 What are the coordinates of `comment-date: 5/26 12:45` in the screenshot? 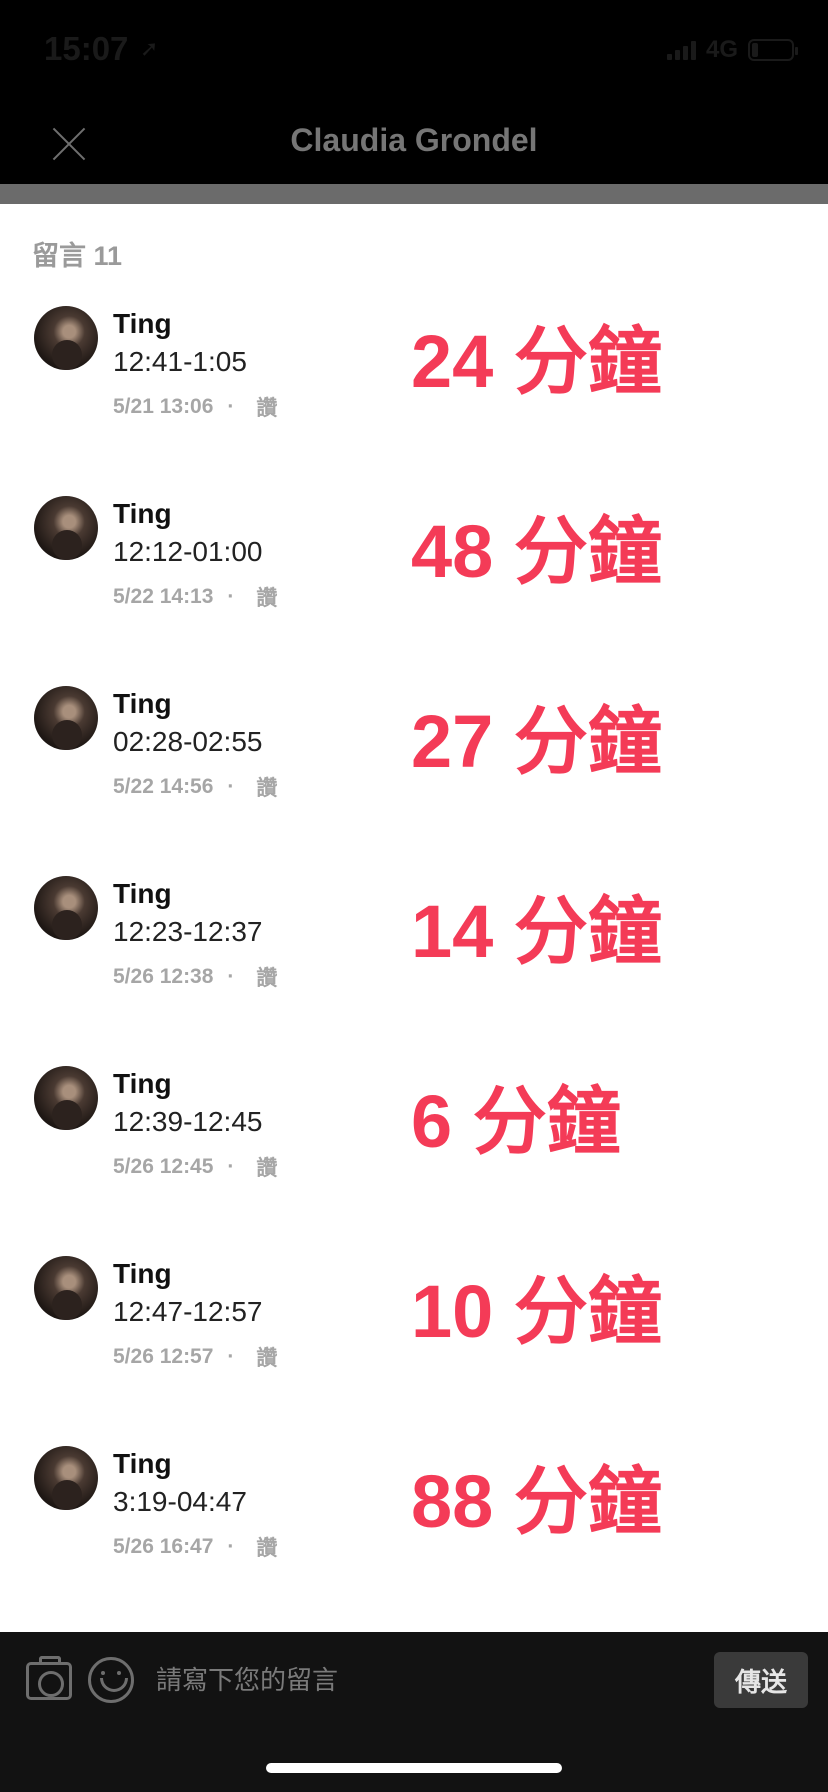 It's located at (163, 1166).